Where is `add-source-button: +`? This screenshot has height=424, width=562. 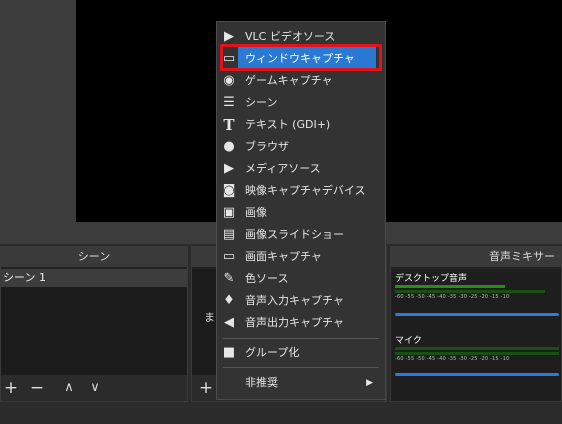 add-source-button: + is located at coordinates (206, 388).